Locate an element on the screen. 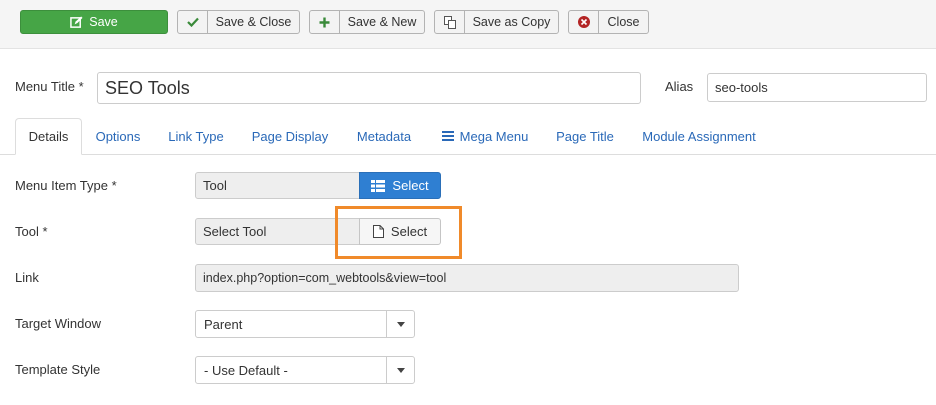 Image resolution: width=936 pixels, height=405 pixels. template-style-value: - Use Default - is located at coordinates (246, 370).